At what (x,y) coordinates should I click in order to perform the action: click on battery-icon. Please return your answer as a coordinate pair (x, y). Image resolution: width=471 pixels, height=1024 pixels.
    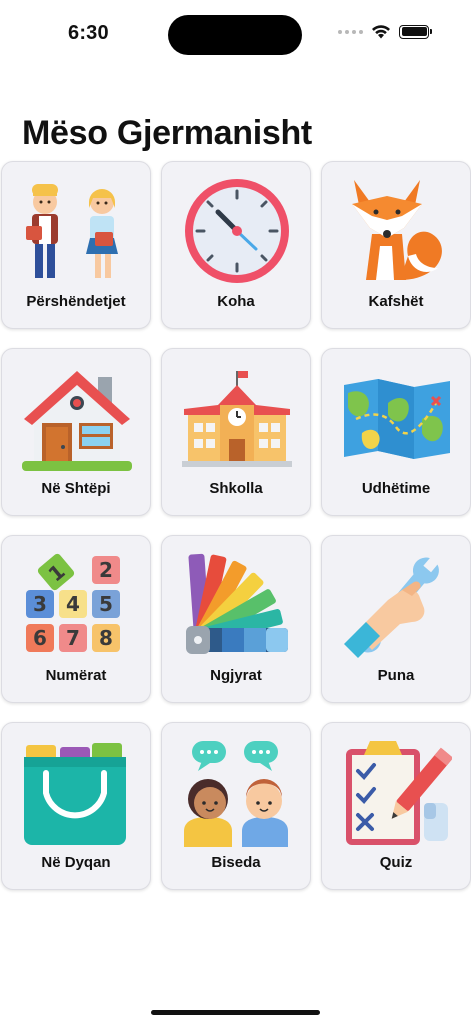
    Looking at the image, I should click on (415, 31).